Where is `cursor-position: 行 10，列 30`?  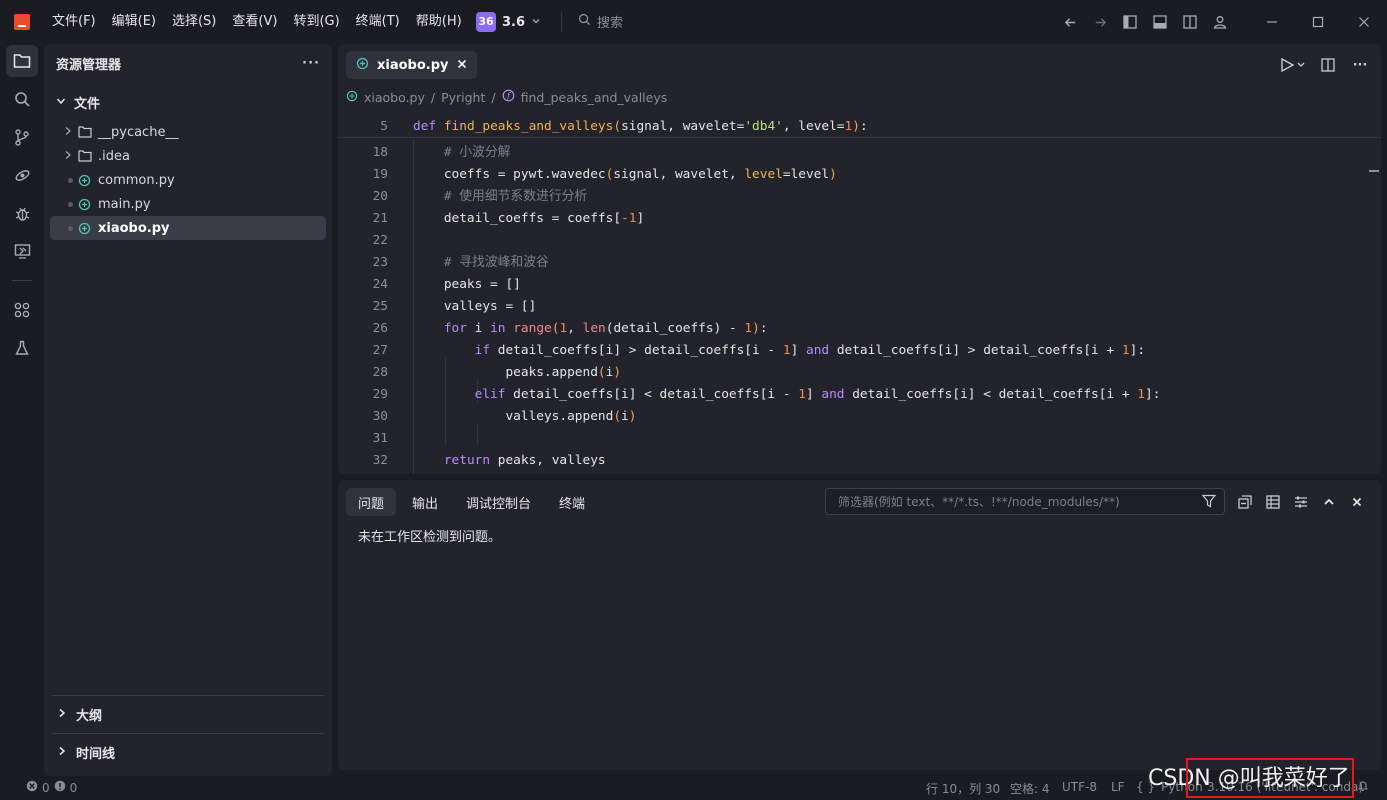
cursor-position: 行 10，列 30 is located at coordinates (963, 788).